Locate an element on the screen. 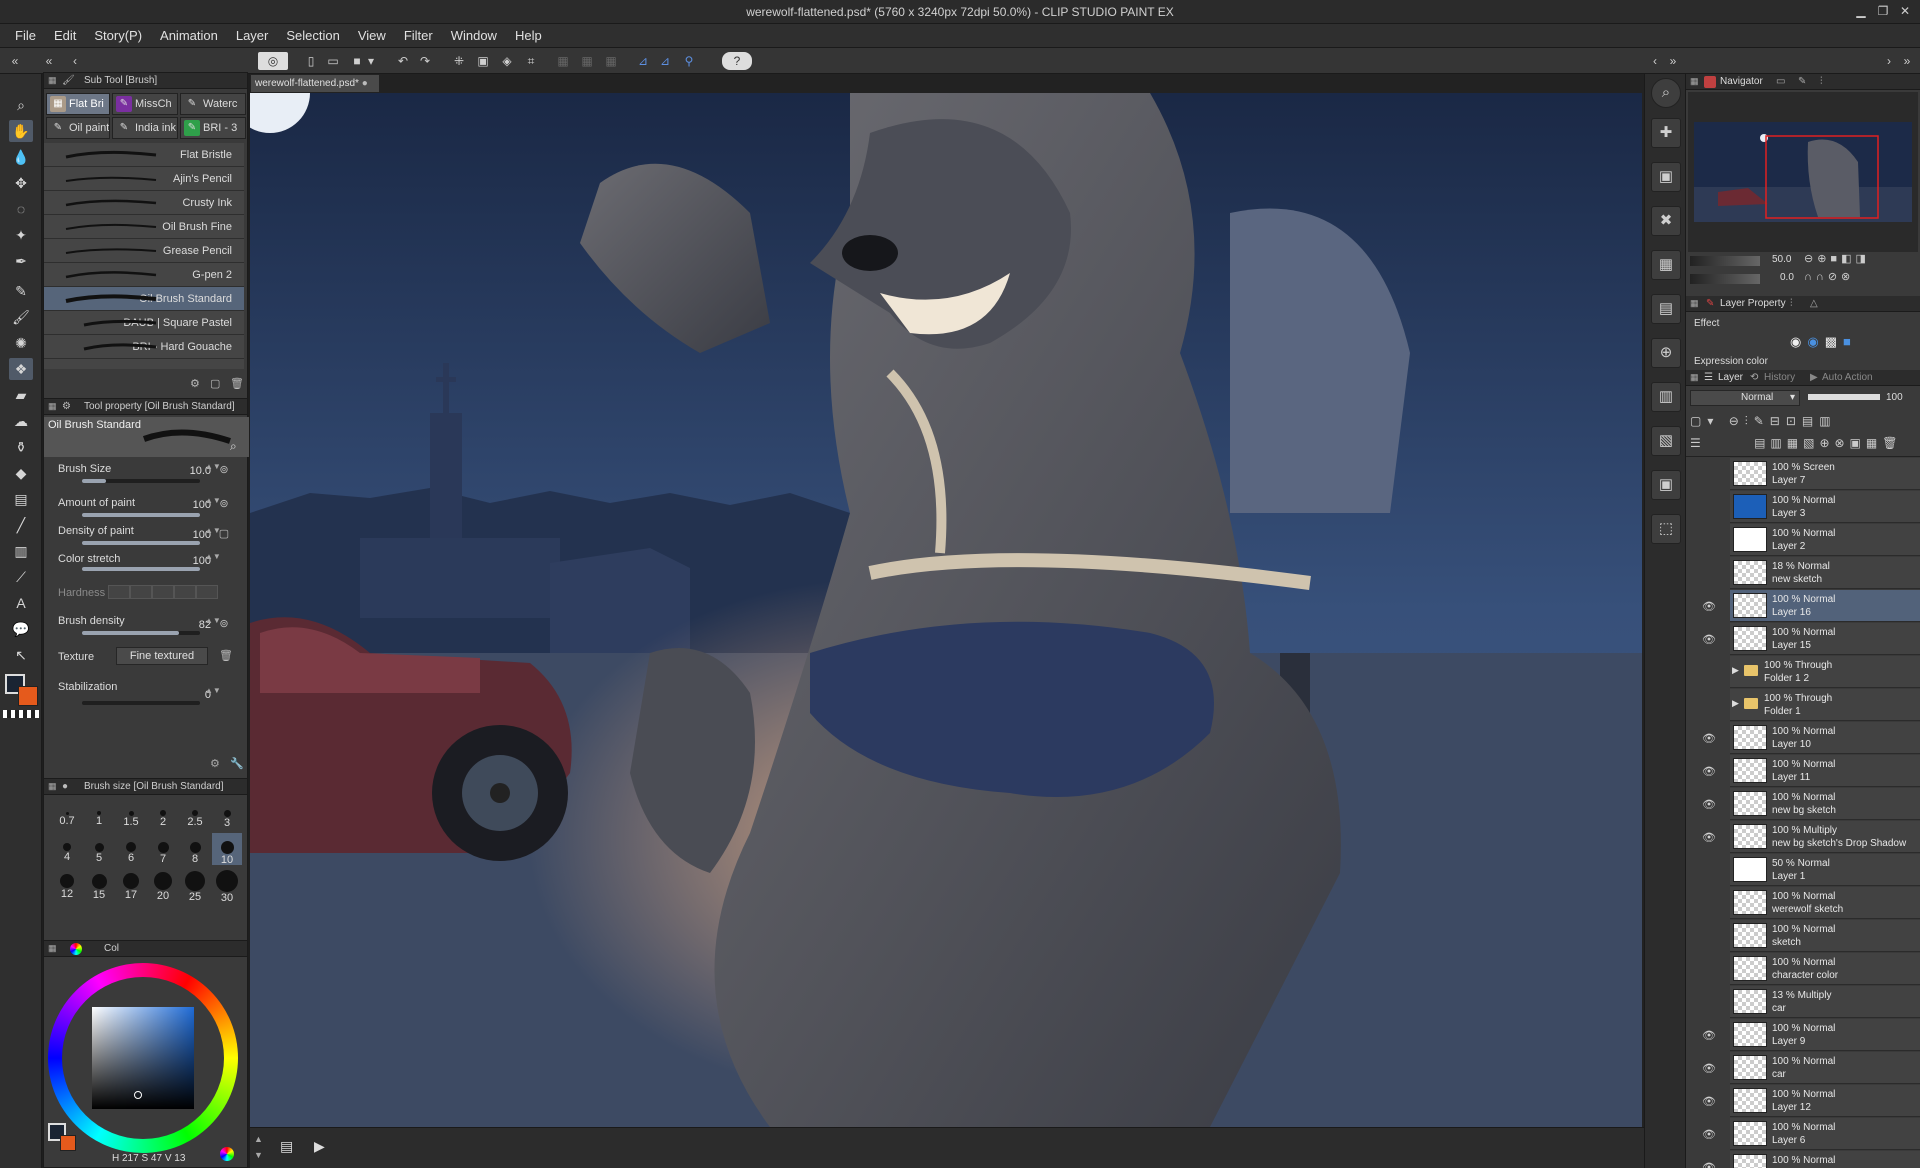 The width and height of the screenshot is (1920, 1168). zoom-slider is located at coordinates (1725, 261).